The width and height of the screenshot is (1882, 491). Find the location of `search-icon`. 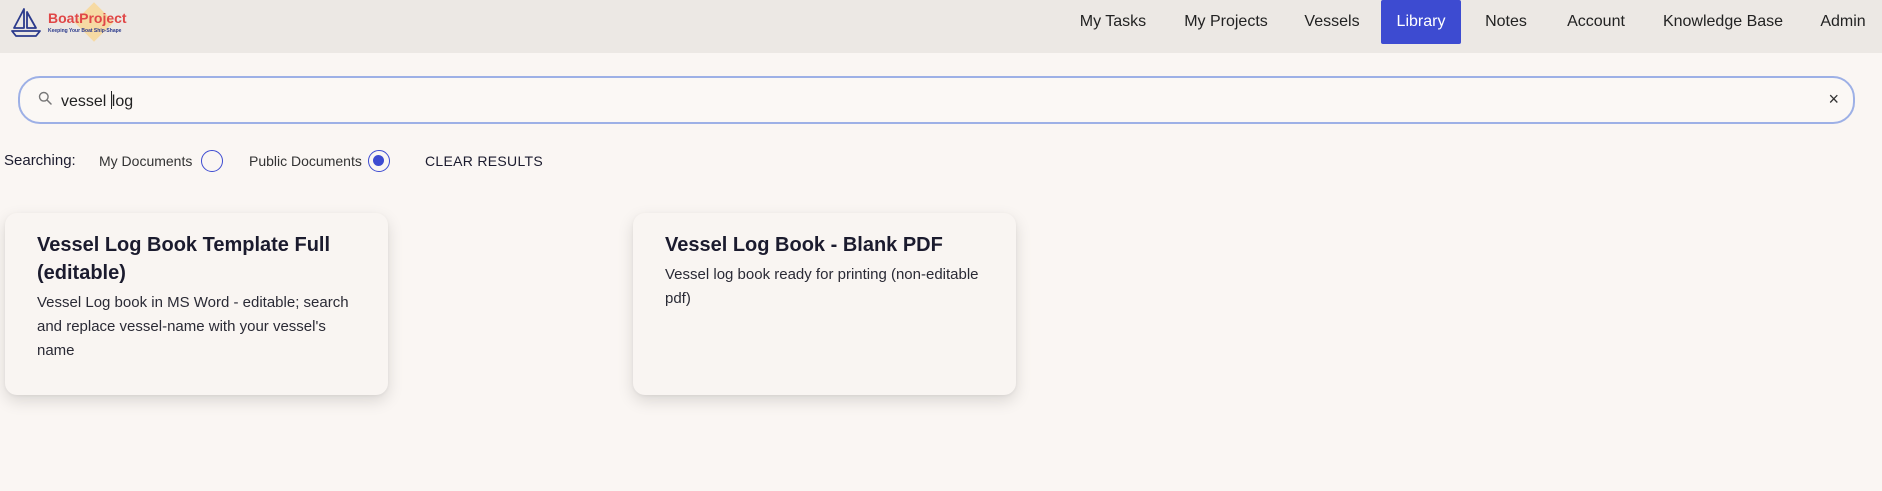

search-icon is located at coordinates (45, 98).